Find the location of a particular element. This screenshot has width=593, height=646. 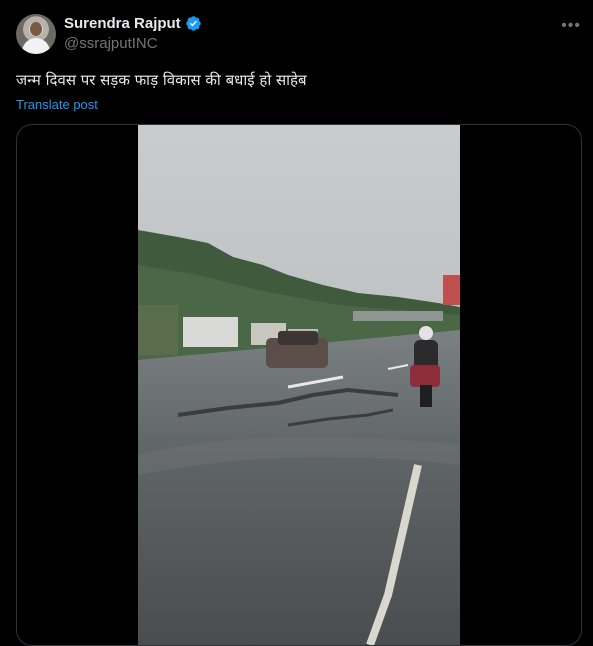

post-header: Surendra Rajput @ssrajputINC ••• is located at coordinates (299, 35).